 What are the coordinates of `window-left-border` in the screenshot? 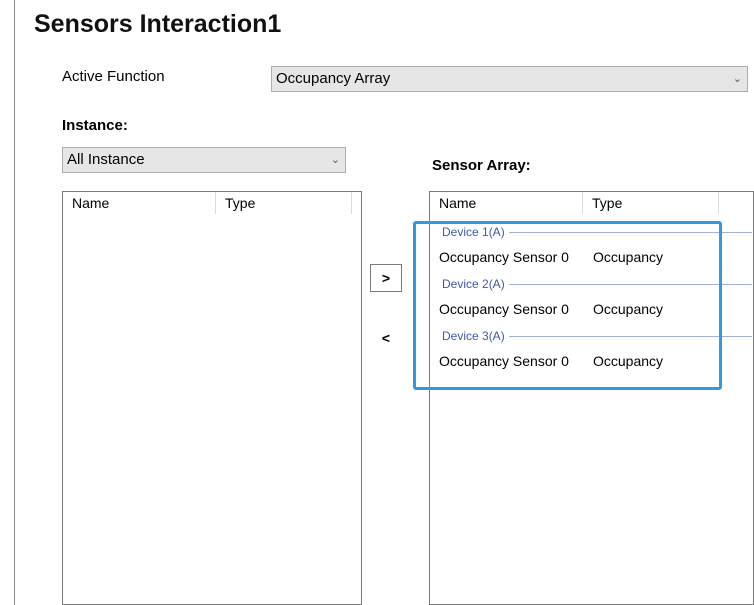 It's located at (14, 302).